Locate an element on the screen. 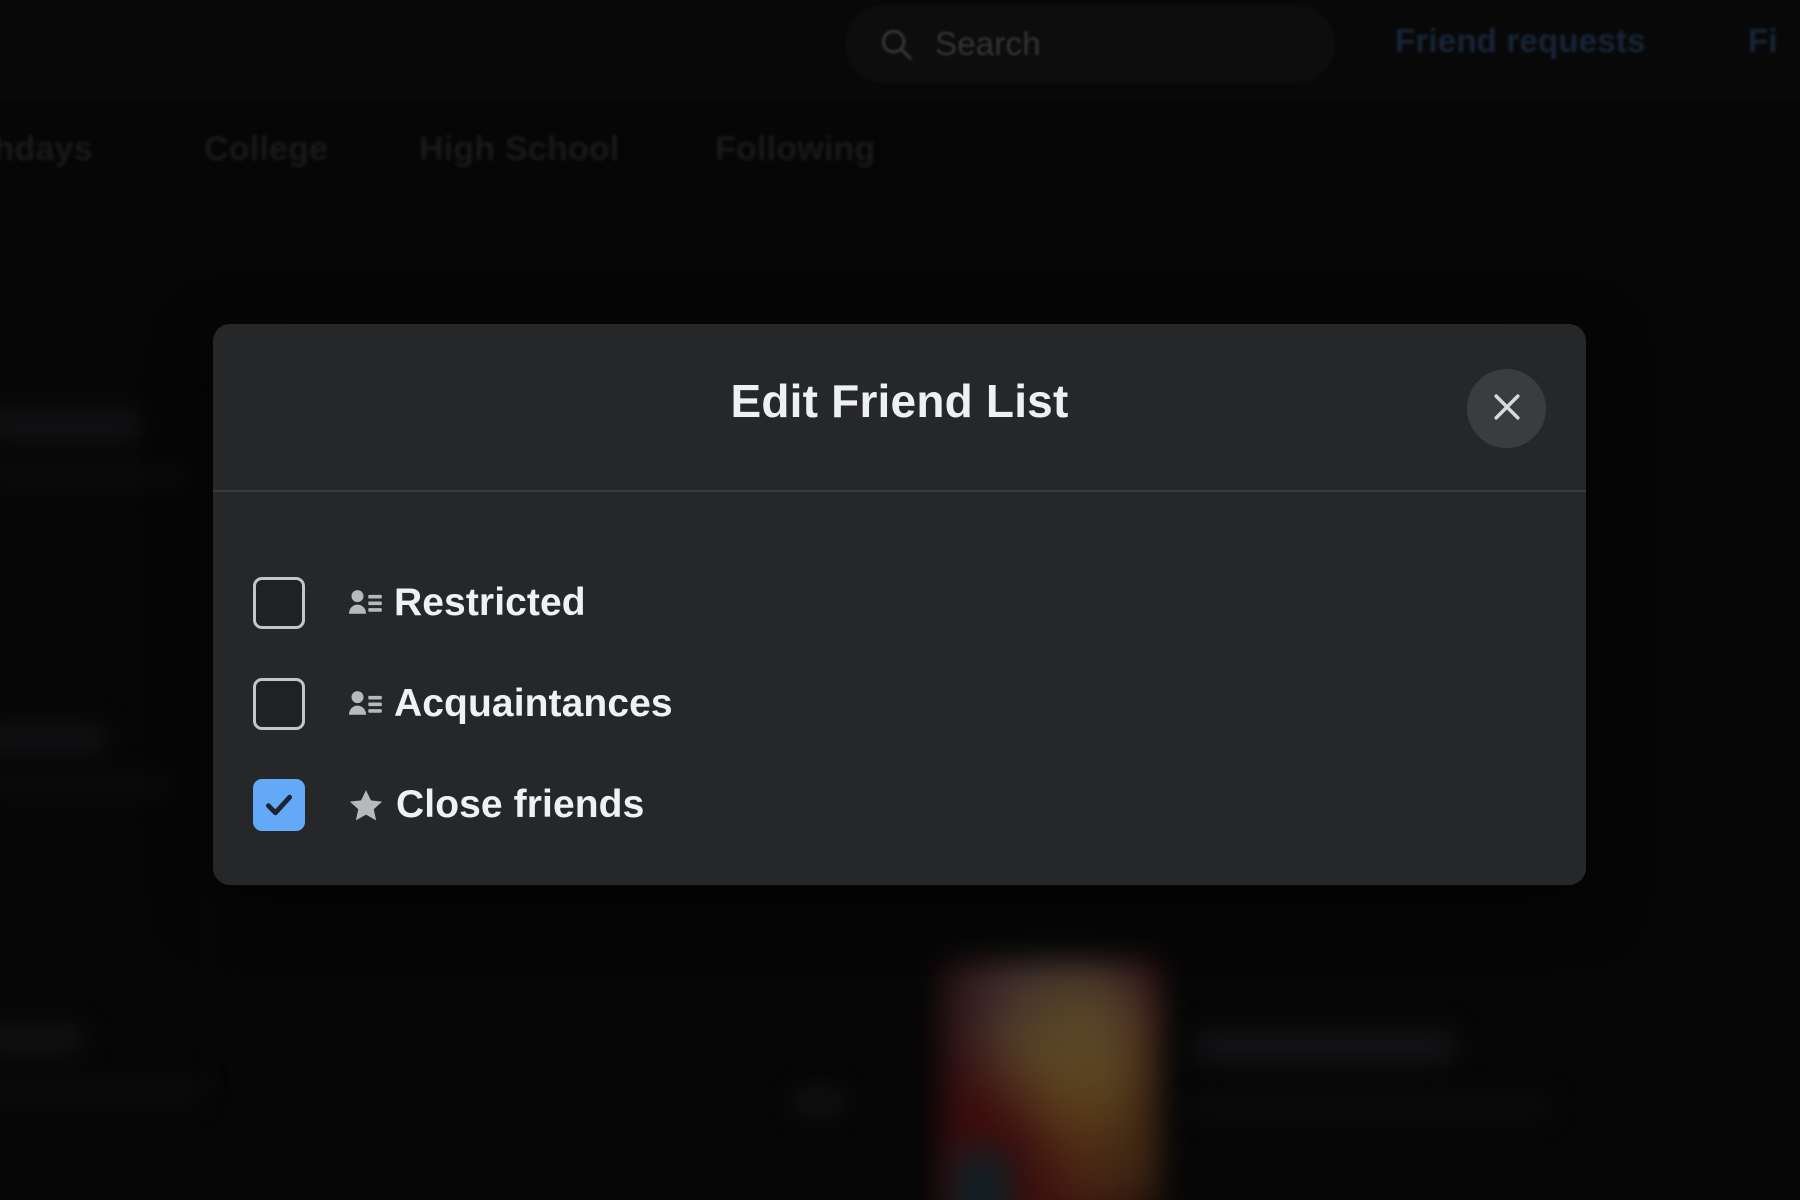  option-text: Restricted is located at coordinates (490, 602).